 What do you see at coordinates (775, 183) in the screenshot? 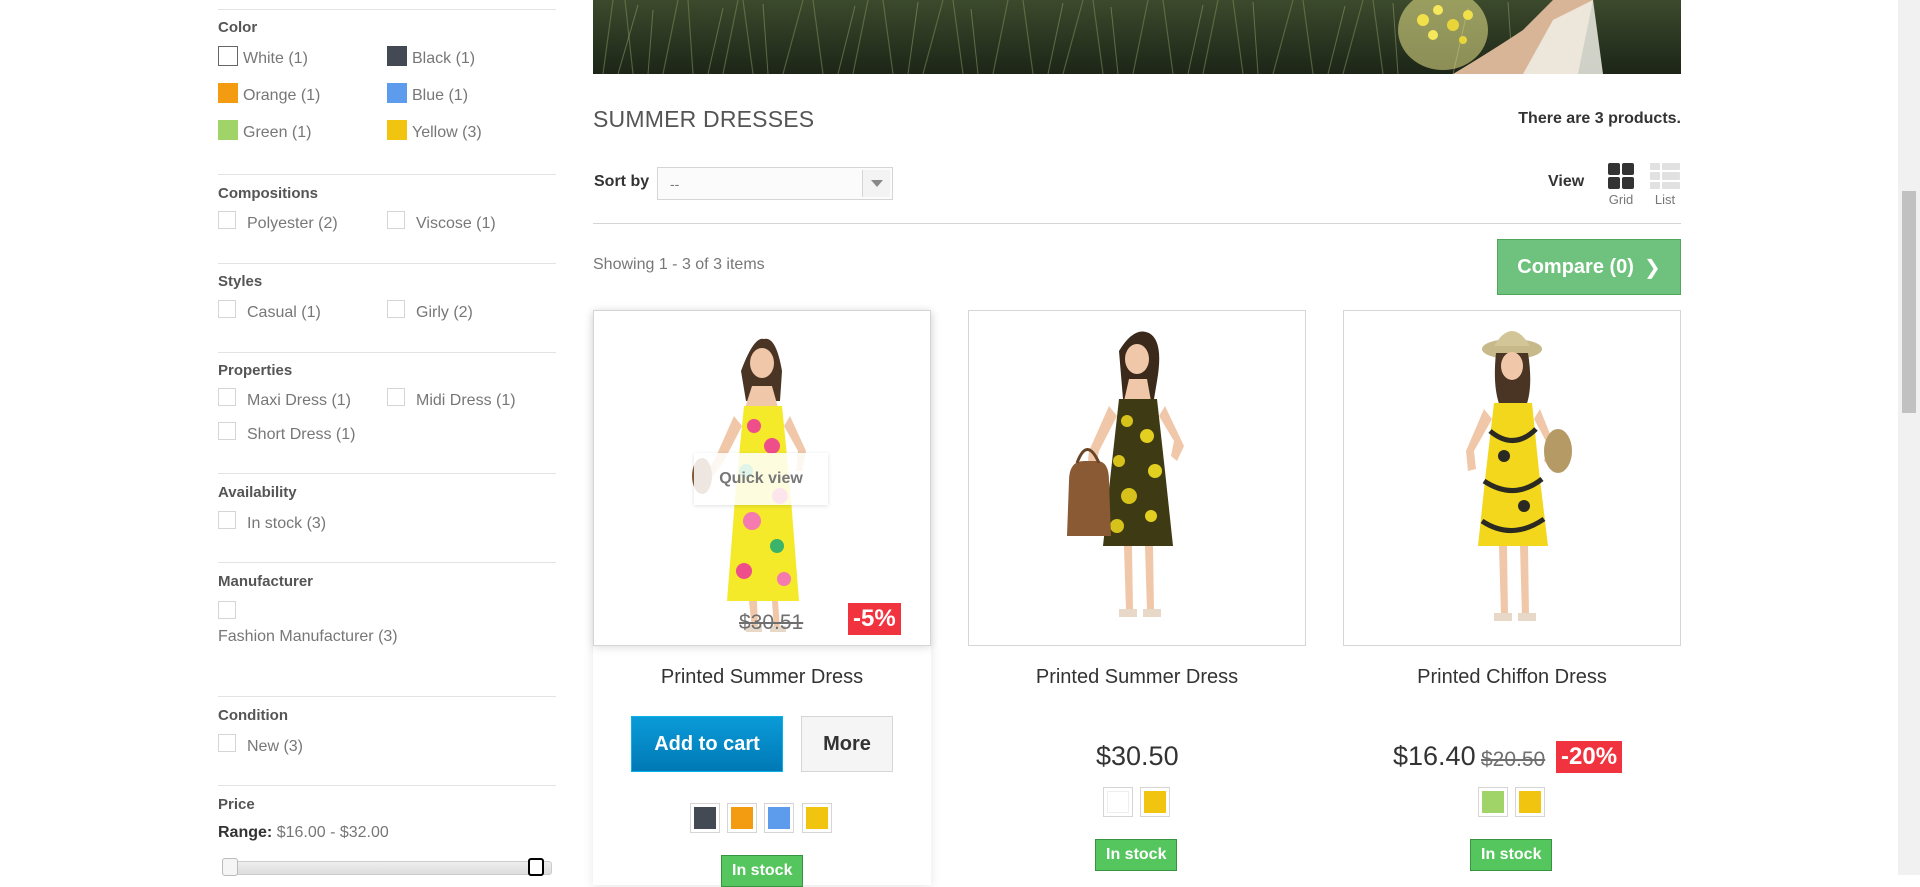
I see `sort-select: --` at bounding box center [775, 183].